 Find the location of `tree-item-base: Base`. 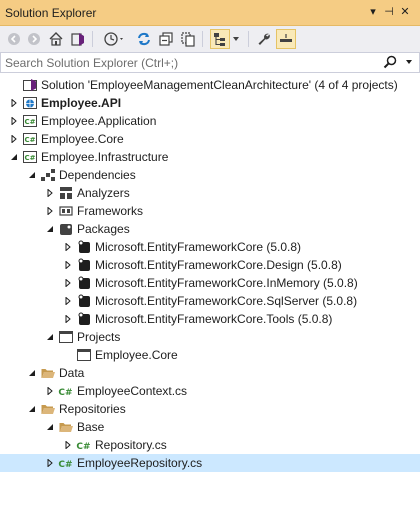

tree-item-base: Base is located at coordinates (210, 427).